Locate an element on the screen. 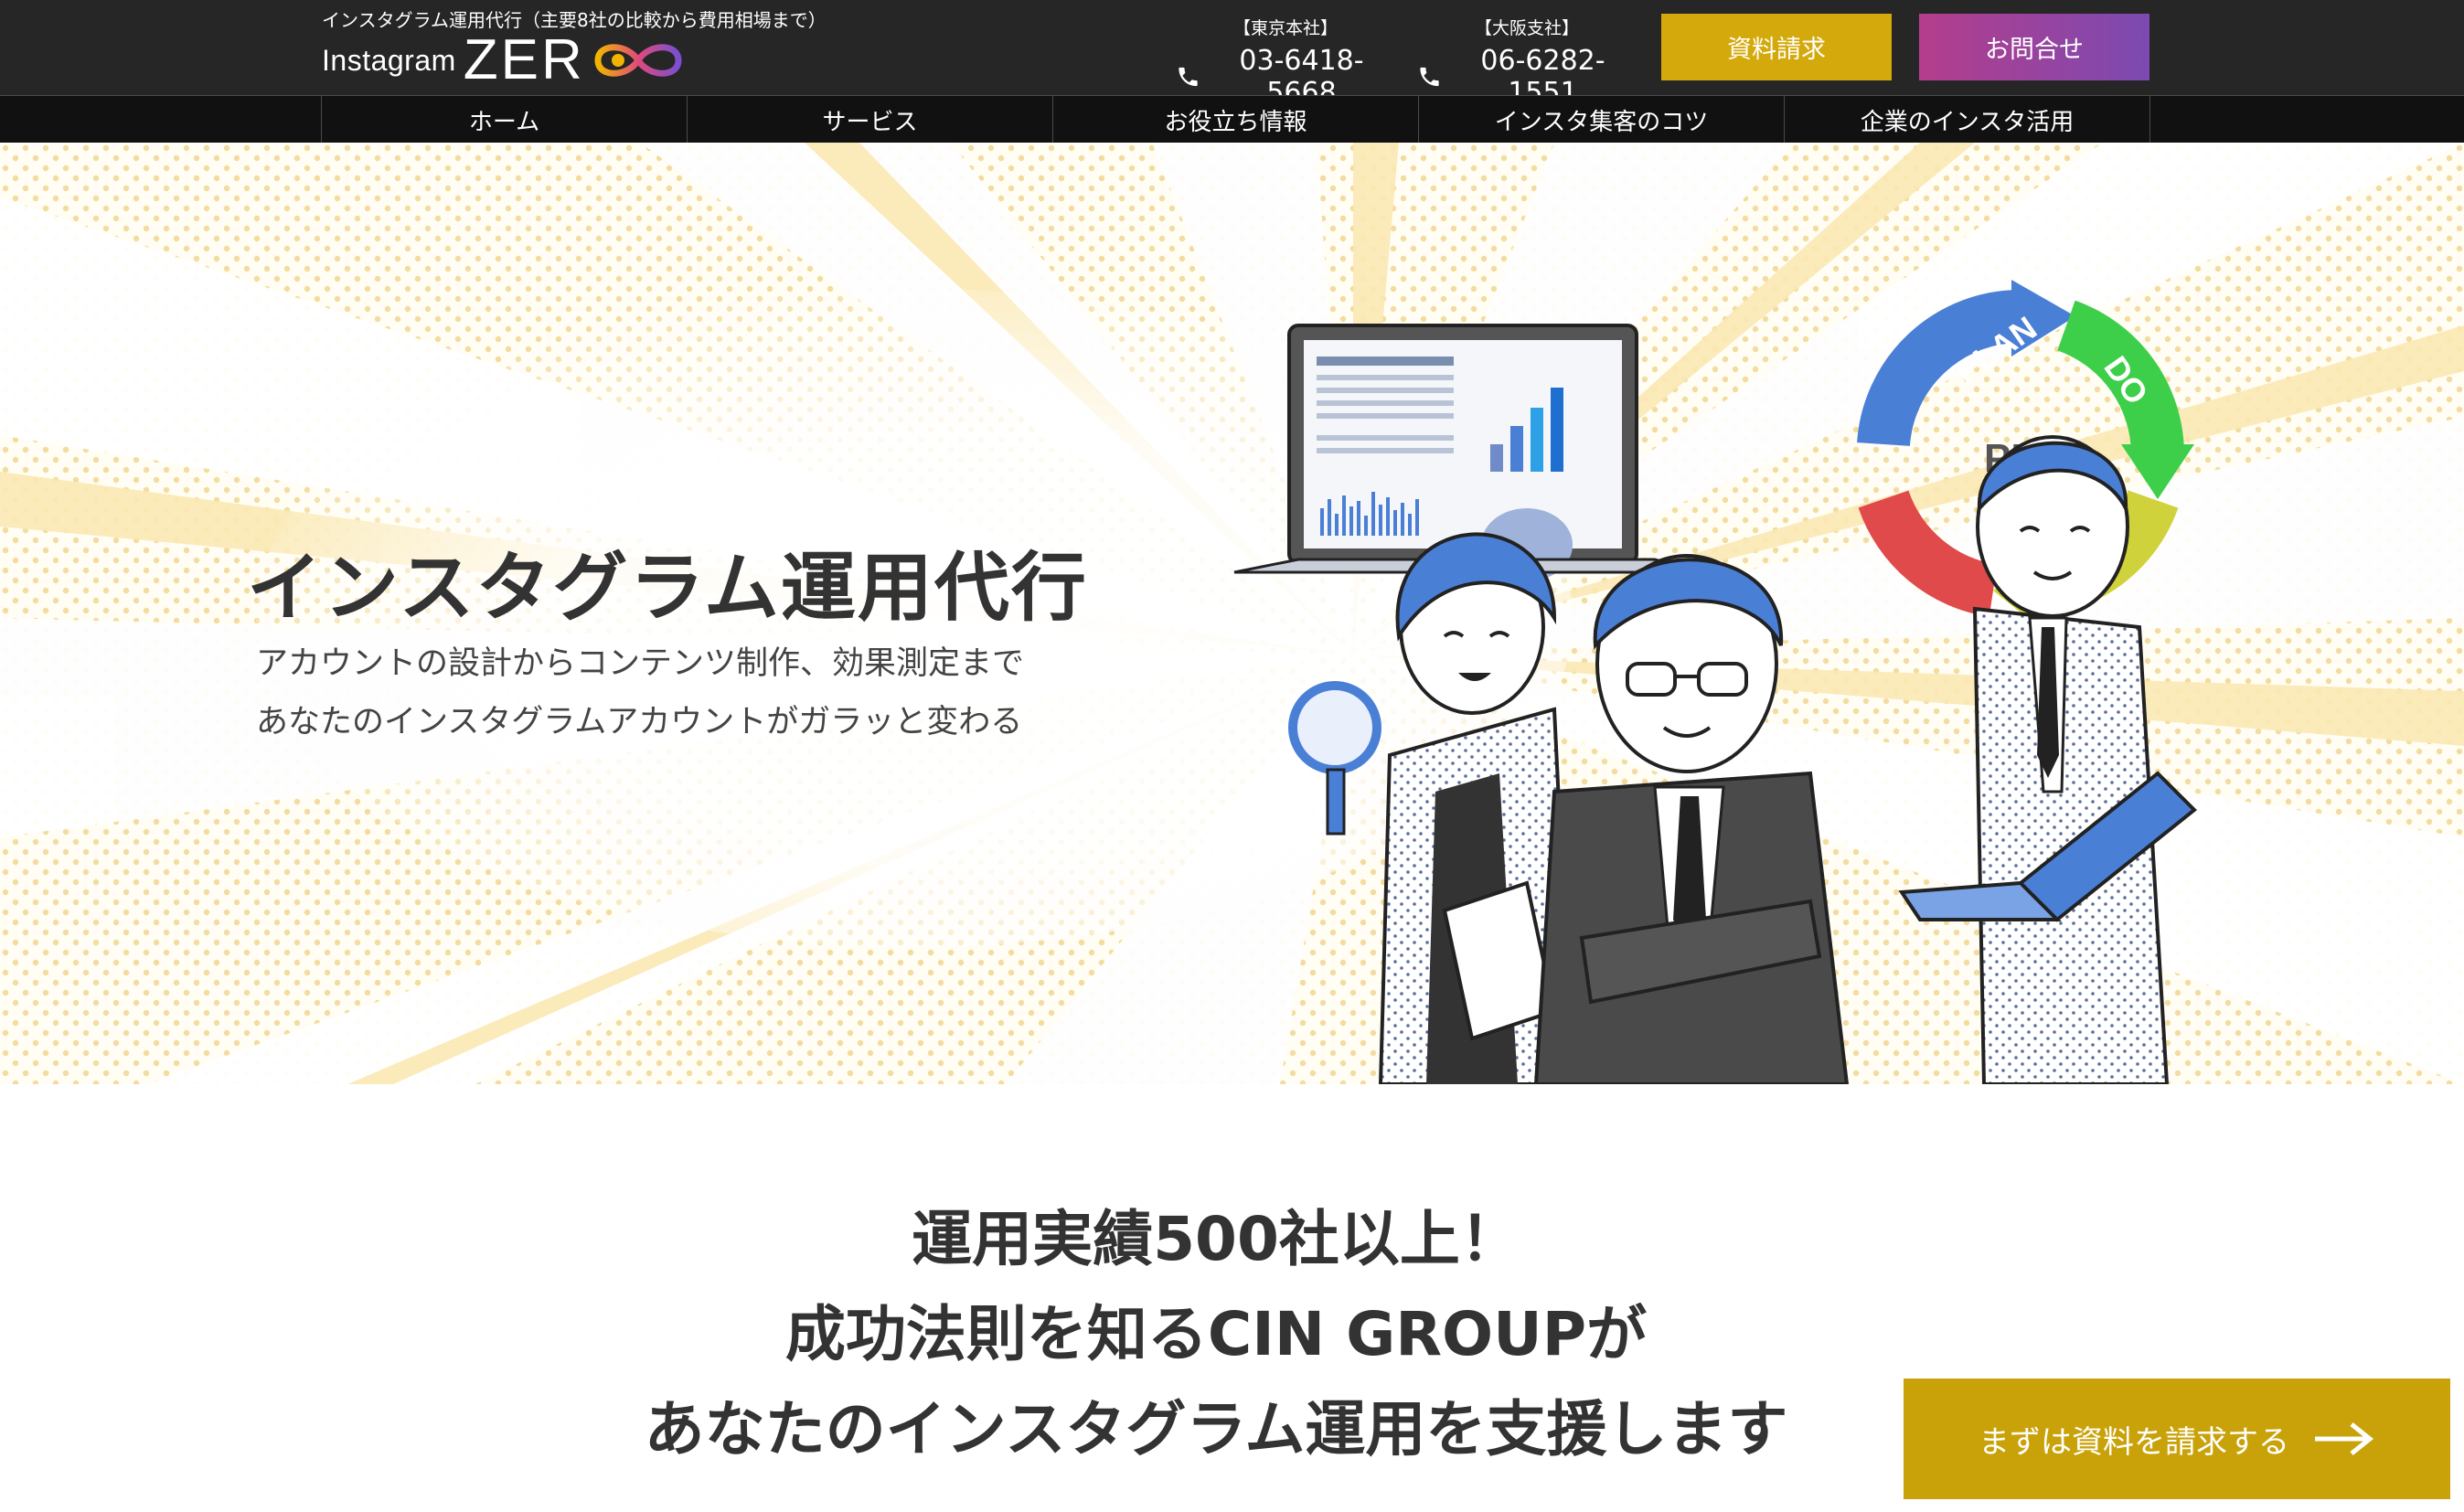 The image size is (2464, 1512). nav-item-tips: インスタ集客のコツ is located at coordinates (1602, 120).